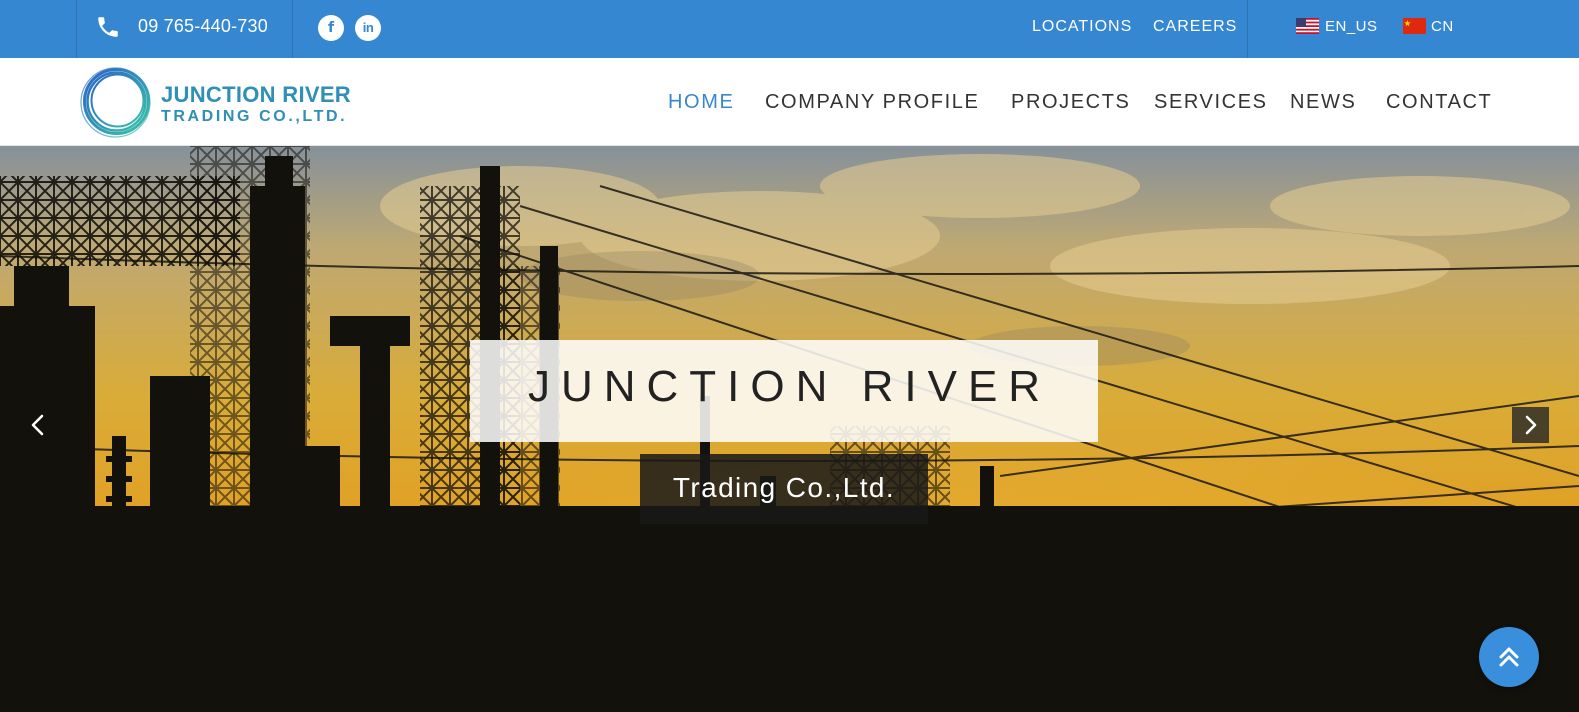 The height and width of the screenshot is (712, 1579). I want to click on nav-news: NEWS, so click(1323, 102).